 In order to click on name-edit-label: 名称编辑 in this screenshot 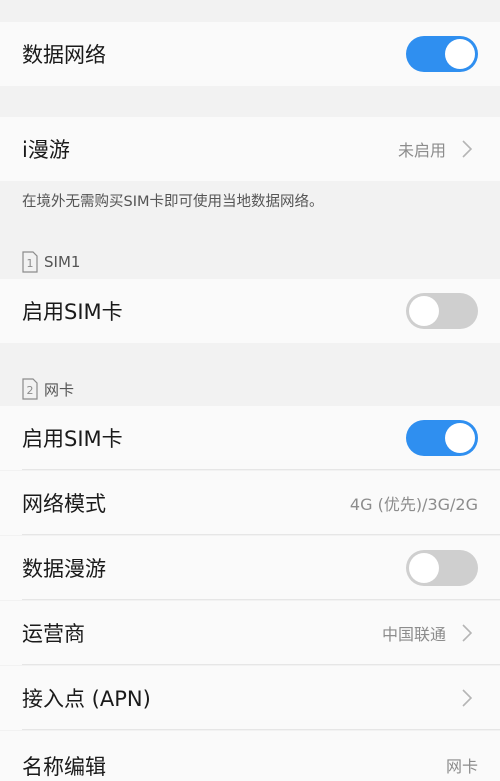, I will do `click(64, 767)`.